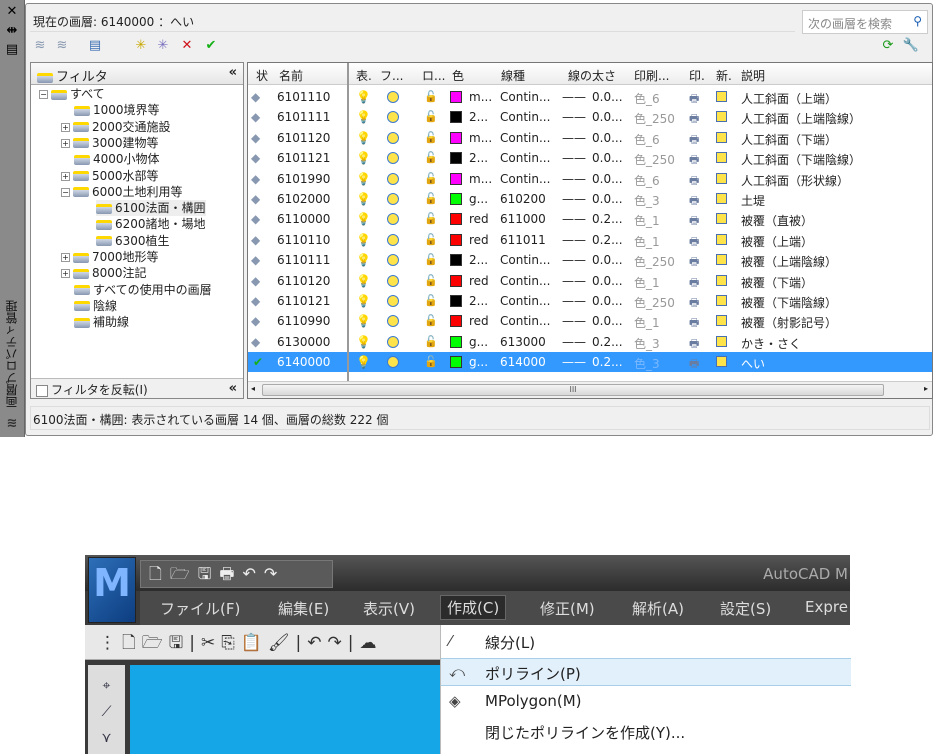 The image size is (936, 754). What do you see at coordinates (303, 240) in the screenshot?
I see `layer-name: 6110110` at bounding box center [303, 240].